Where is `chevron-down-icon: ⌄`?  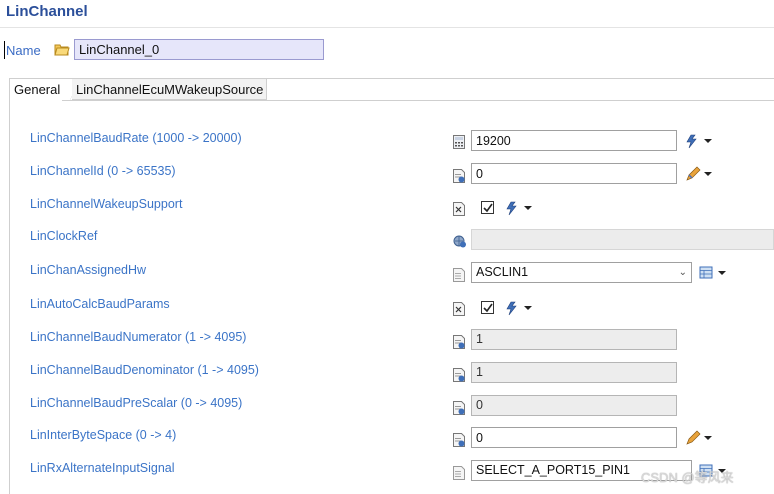
chevron-down-icon: ⌄ is located at coordinates (682, 272).